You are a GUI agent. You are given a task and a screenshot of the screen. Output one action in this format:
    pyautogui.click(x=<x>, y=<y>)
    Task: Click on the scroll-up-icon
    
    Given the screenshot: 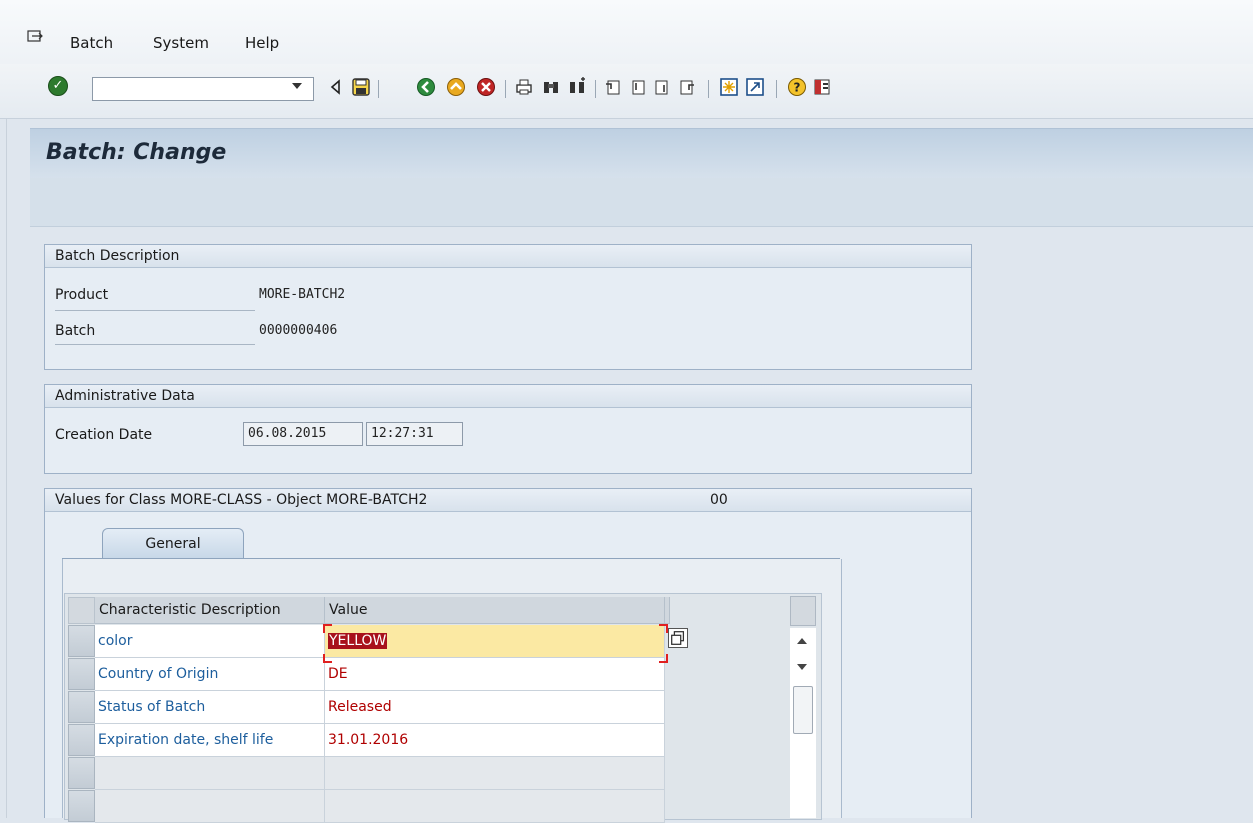 What is the action you would take?
    pyautogui.click(x=802, y=641)
    